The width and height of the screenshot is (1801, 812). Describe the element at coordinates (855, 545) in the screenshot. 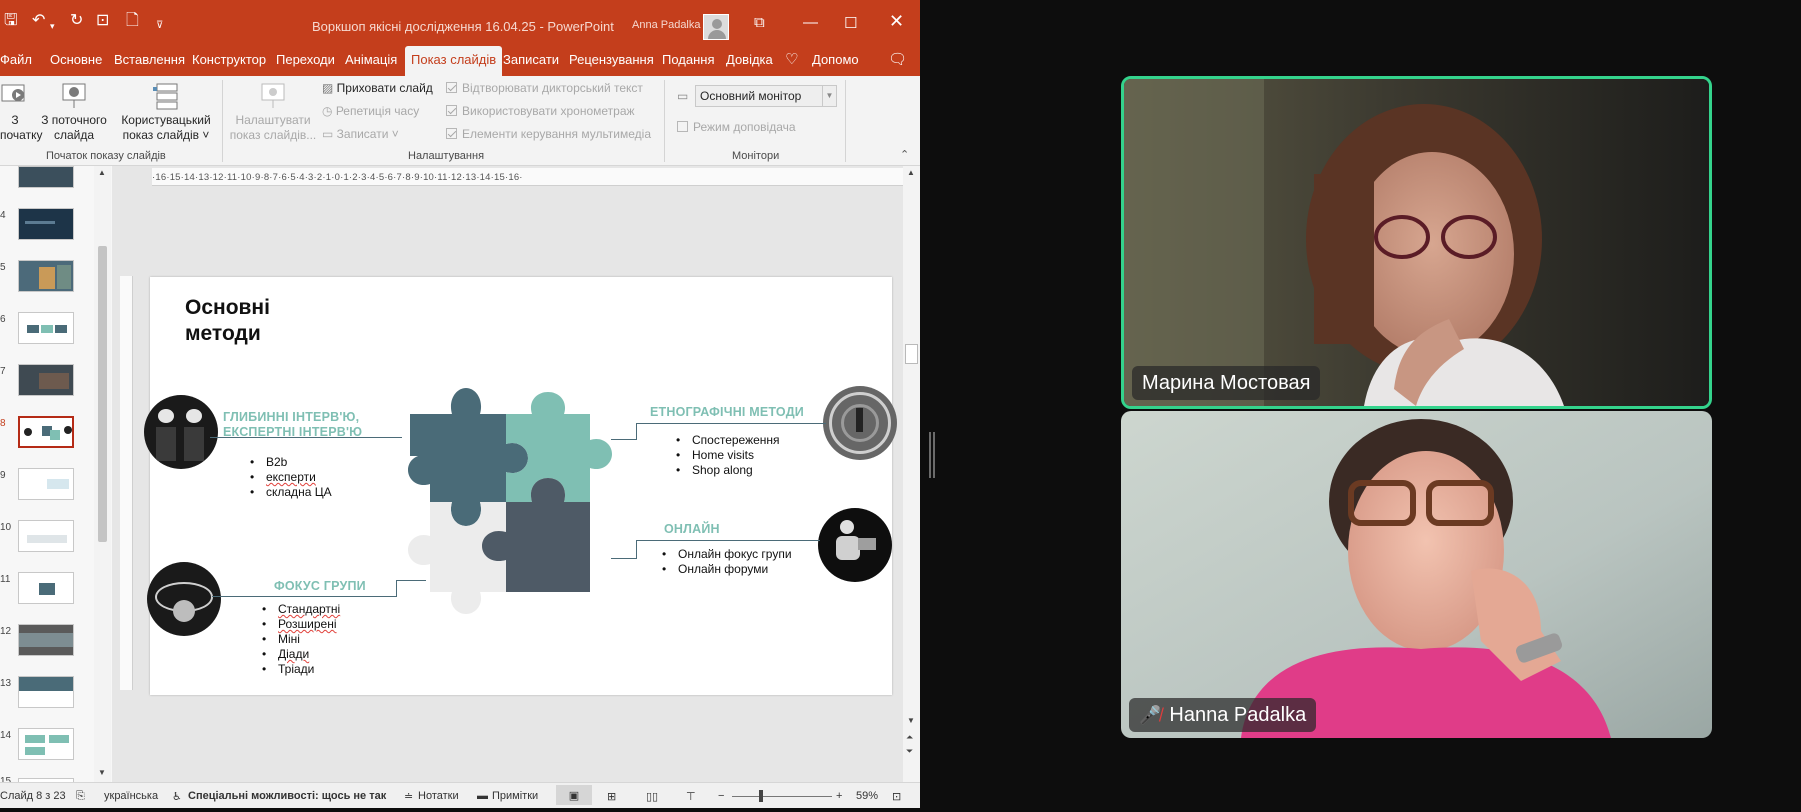

I see `online-photo` at that location.